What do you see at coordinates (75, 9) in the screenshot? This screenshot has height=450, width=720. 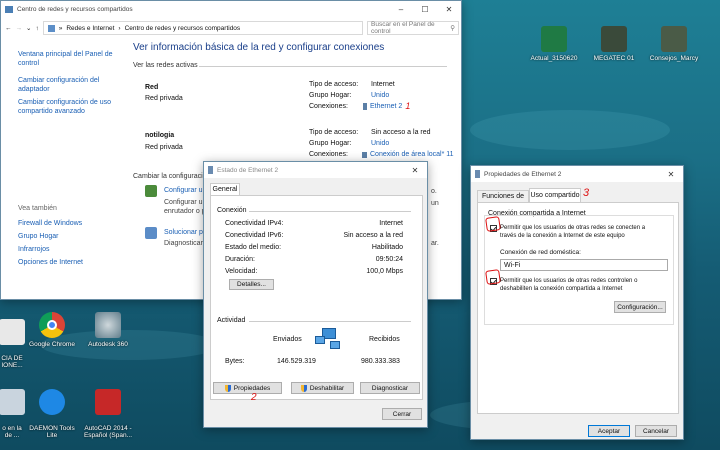 I see `window-title: Centro de redes y recursos compartidos` at bounding box center [75, 9].